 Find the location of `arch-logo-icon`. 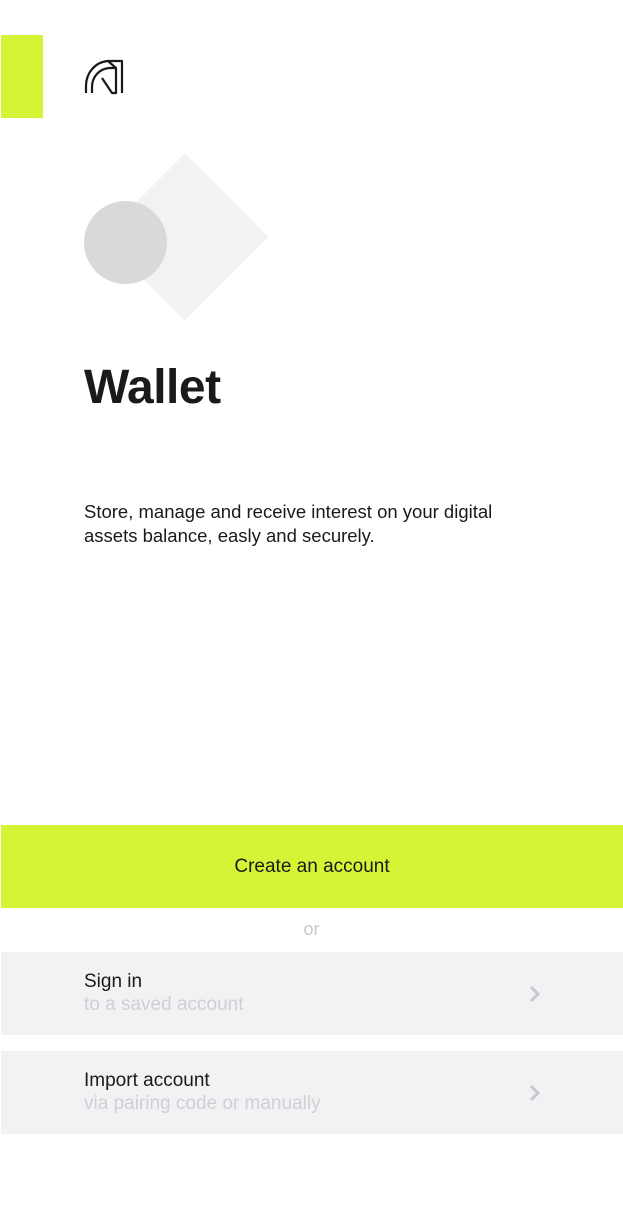

arch-logo-icon is located at coordinates (104, 77).